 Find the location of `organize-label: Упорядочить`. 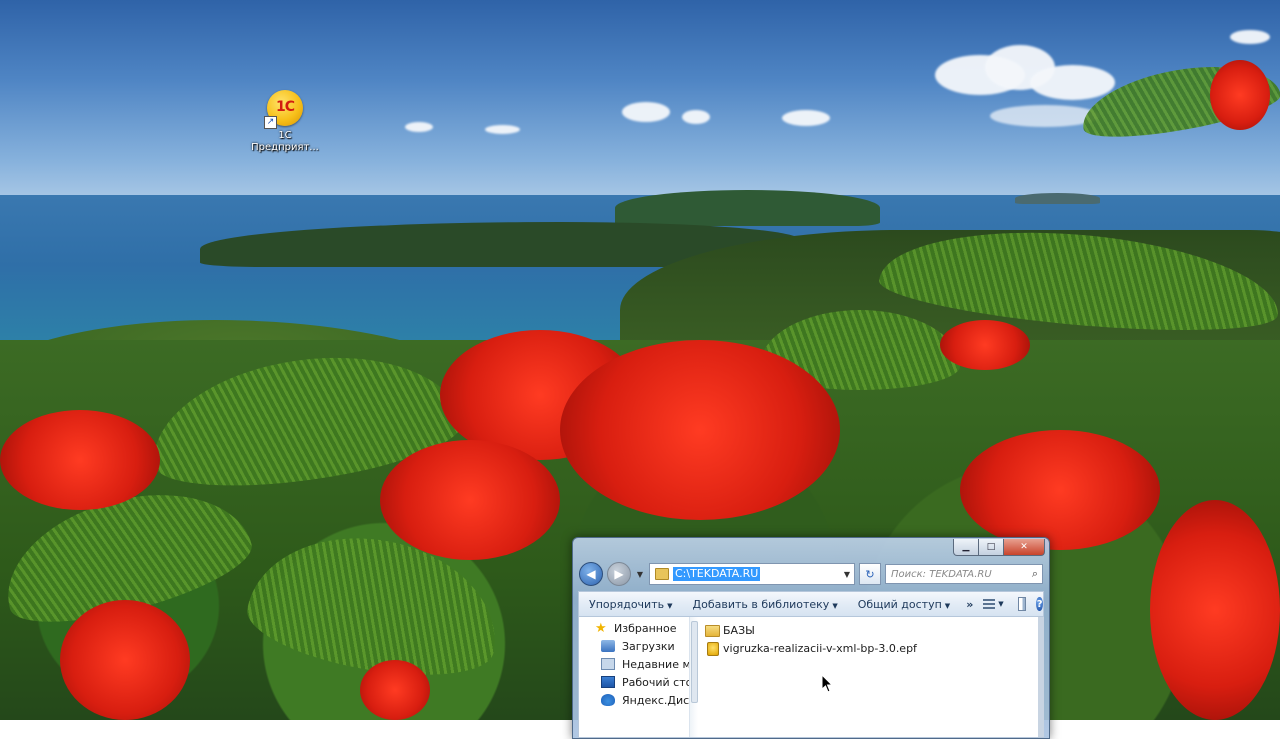

organize-label: Упорядочить is located at coordinates (627, 604).